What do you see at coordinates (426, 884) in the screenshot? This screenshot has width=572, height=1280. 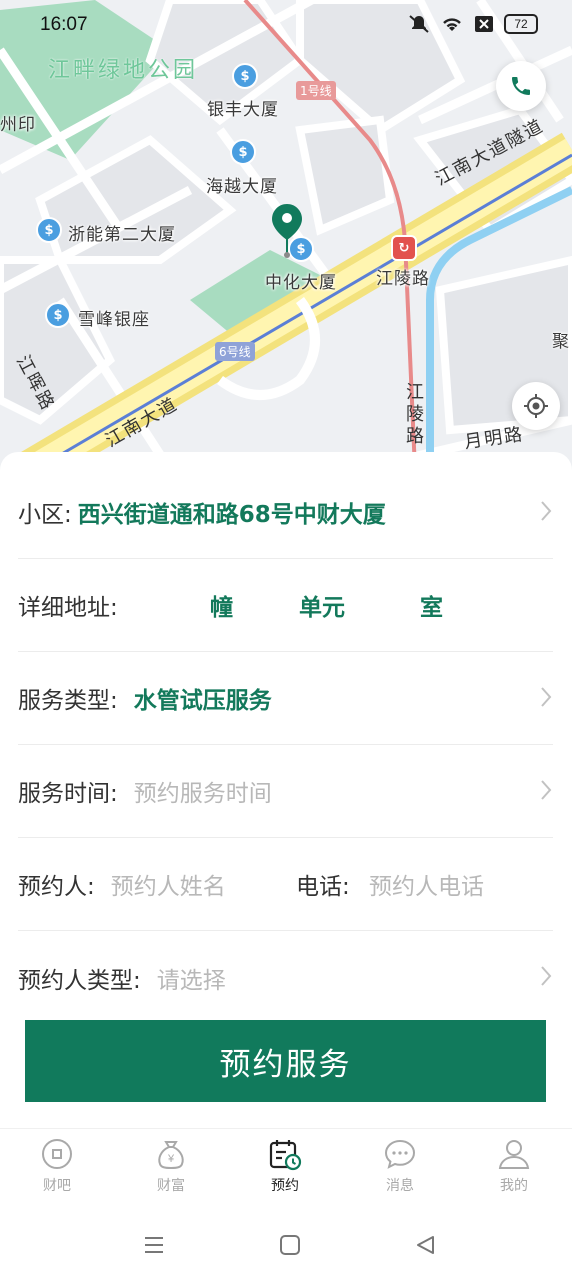 I see `phone-field: 预约人电话` at bounding box center [426, 884].